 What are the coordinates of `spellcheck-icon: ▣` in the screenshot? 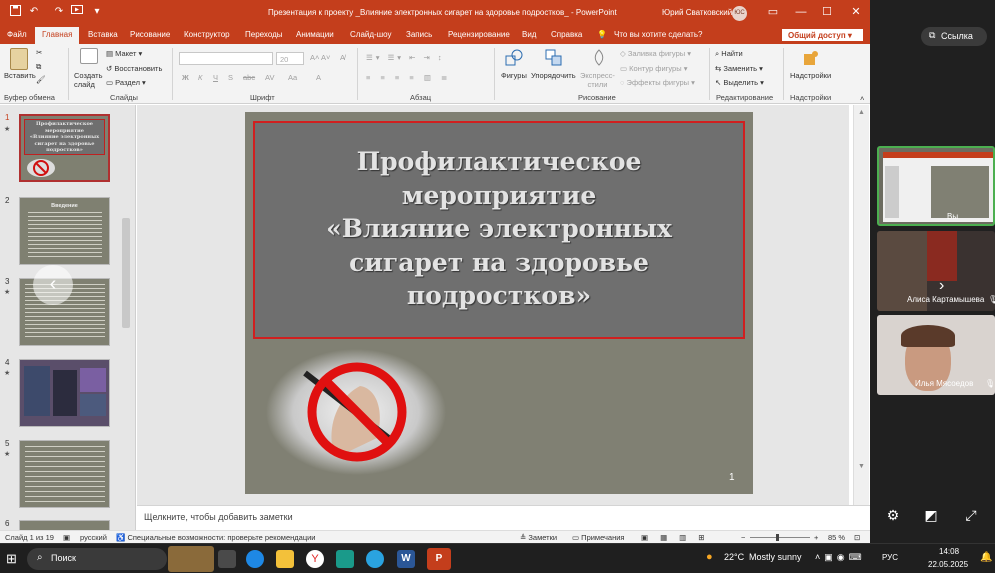 It's located at (66, 537).